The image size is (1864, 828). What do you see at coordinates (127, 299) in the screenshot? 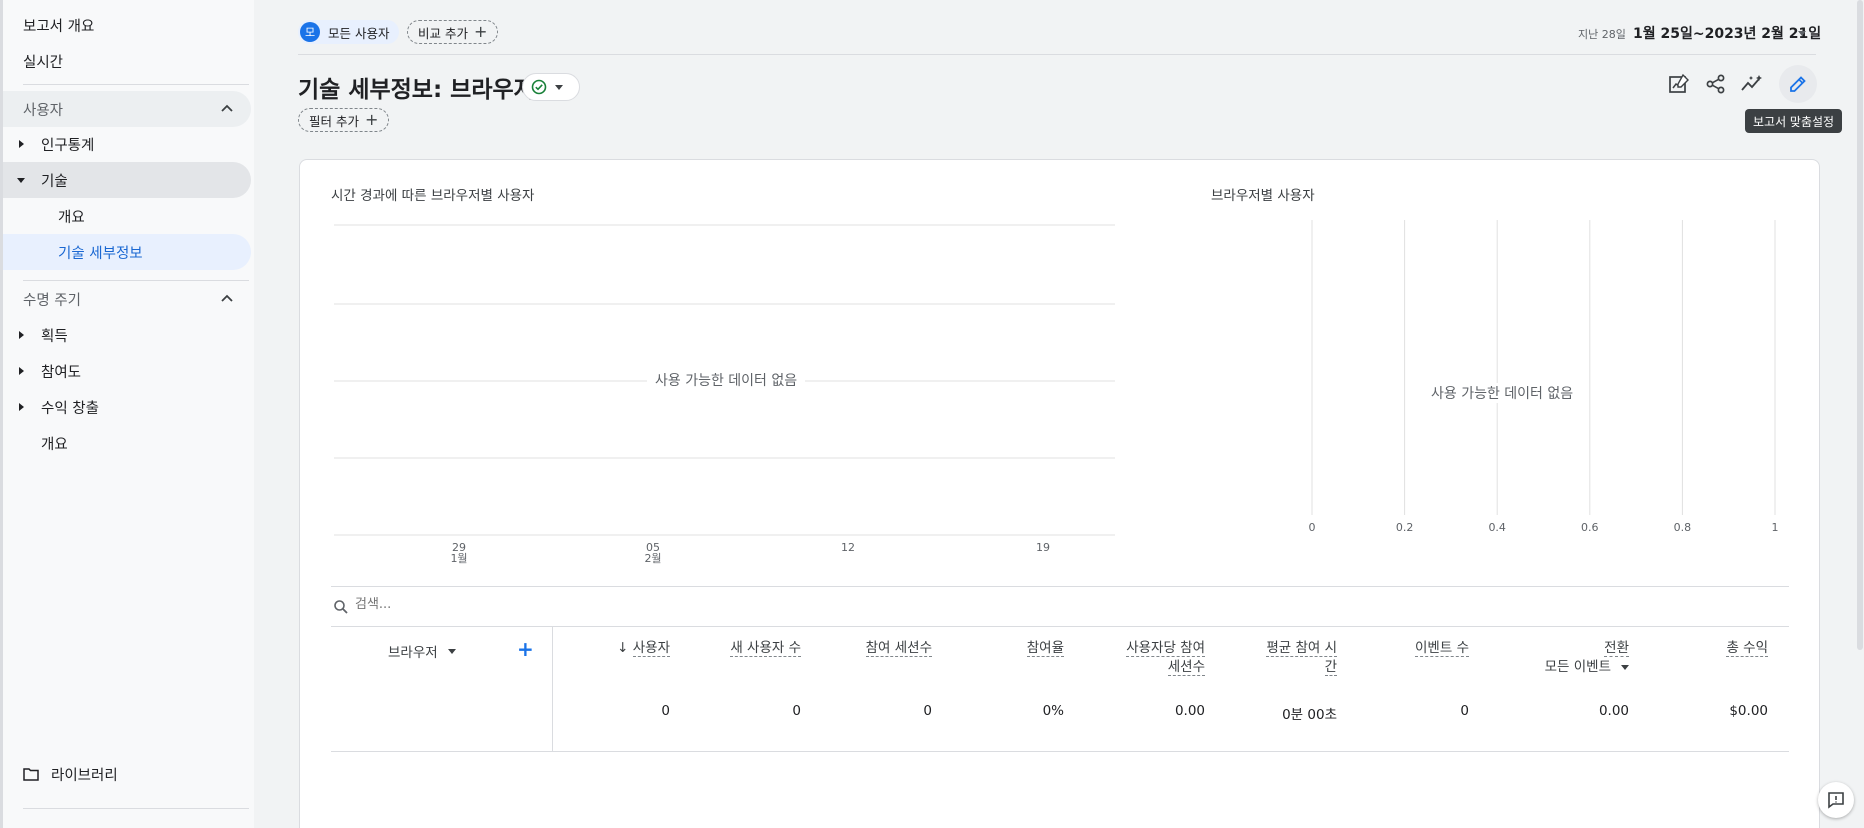
I see `sidebar-section-lifecycle: 수명 주기` at bounding box center [127, 299].